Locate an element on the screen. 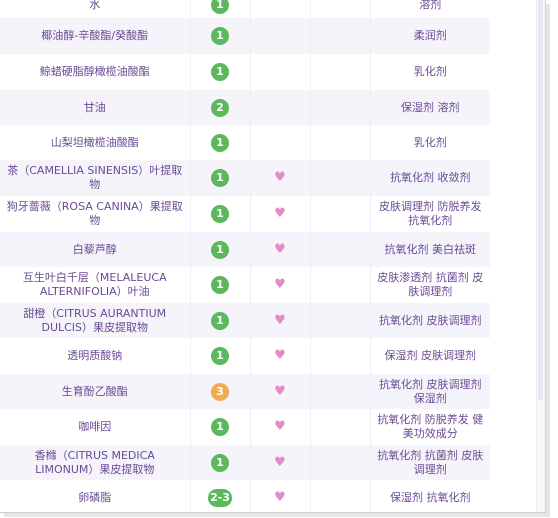  ingredient-name: 甘油 is located at coordinates (95, 107).